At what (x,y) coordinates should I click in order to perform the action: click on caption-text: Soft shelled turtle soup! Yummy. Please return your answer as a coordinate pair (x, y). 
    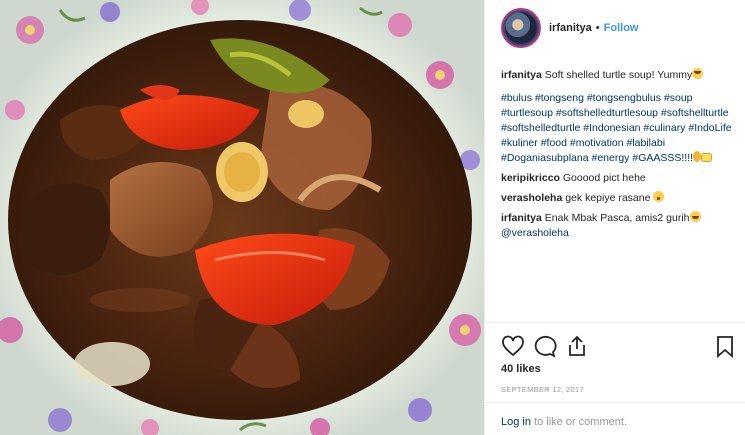
    Looking at the image, I should click on (618, 75).